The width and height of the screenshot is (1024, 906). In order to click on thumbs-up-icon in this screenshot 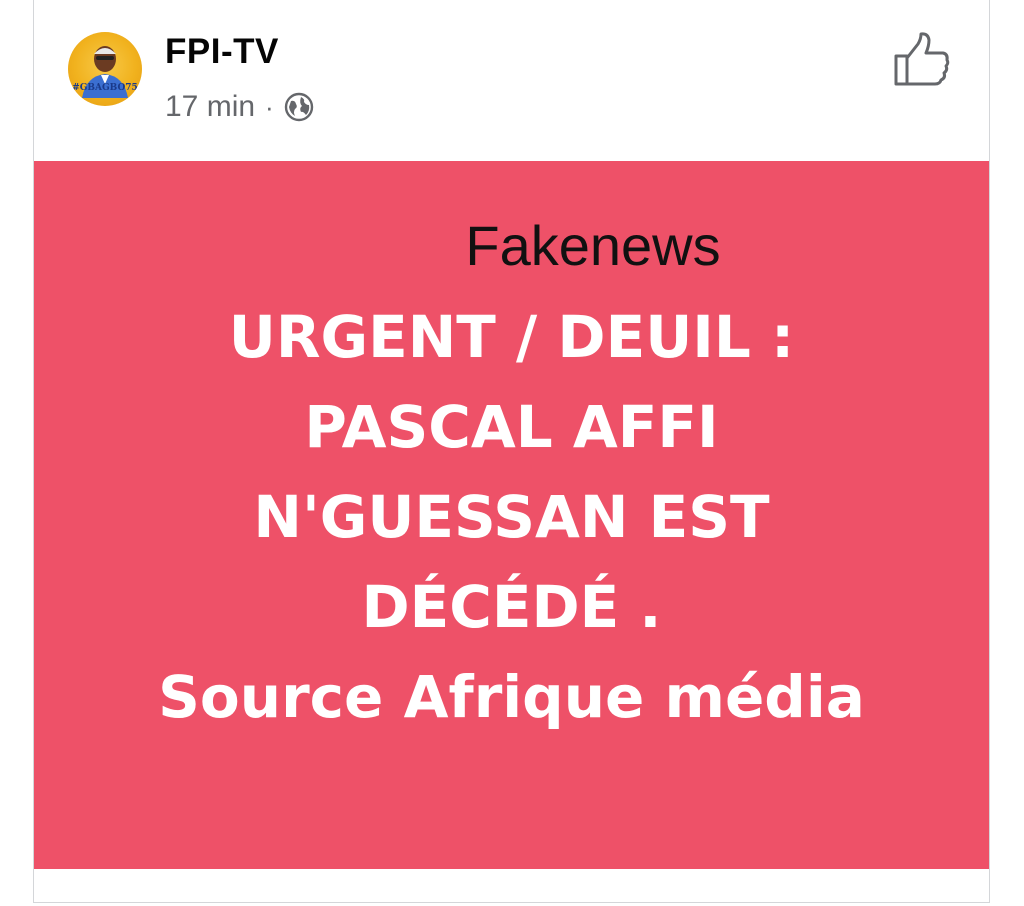, I will do `click(922, 59)`.